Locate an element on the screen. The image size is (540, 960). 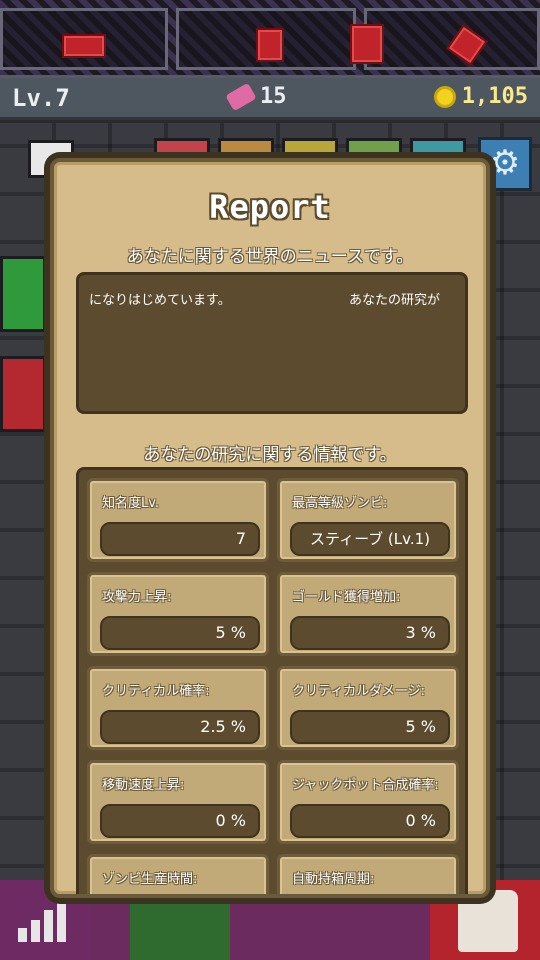
candy-counter: 15 is located at coordinates (256, 97).